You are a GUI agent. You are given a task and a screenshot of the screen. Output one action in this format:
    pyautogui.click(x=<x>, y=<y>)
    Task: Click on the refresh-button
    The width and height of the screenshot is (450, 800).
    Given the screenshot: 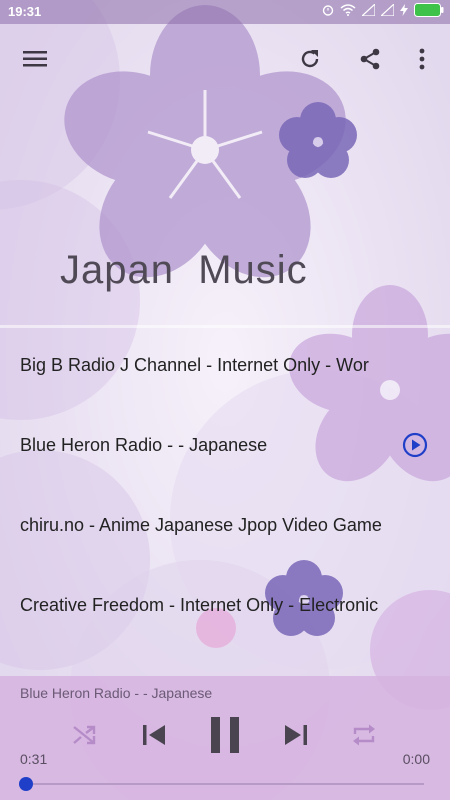 What is the action you would take?
    pyautogui.click(x=310, y=59)
    